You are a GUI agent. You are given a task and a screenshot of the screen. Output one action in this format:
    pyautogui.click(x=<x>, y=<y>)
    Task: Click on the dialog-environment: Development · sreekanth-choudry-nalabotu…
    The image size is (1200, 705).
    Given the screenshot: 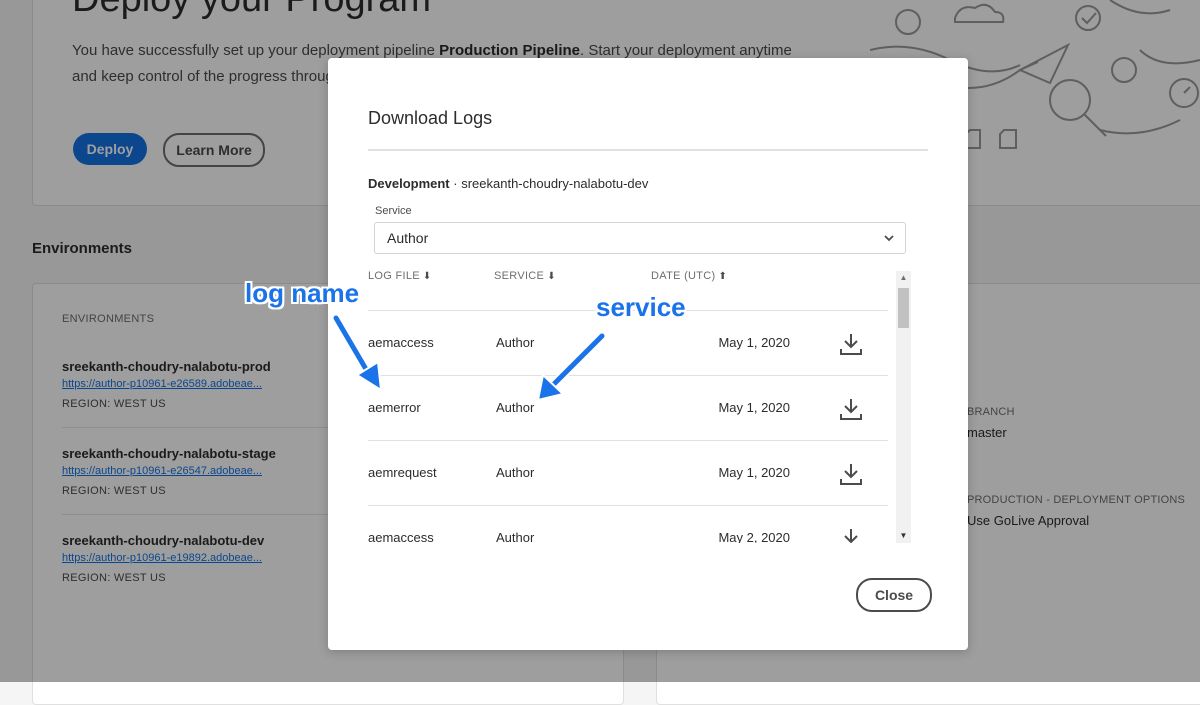 What is the action you would take?
    pyautogui.click(x=508, y=183)
    